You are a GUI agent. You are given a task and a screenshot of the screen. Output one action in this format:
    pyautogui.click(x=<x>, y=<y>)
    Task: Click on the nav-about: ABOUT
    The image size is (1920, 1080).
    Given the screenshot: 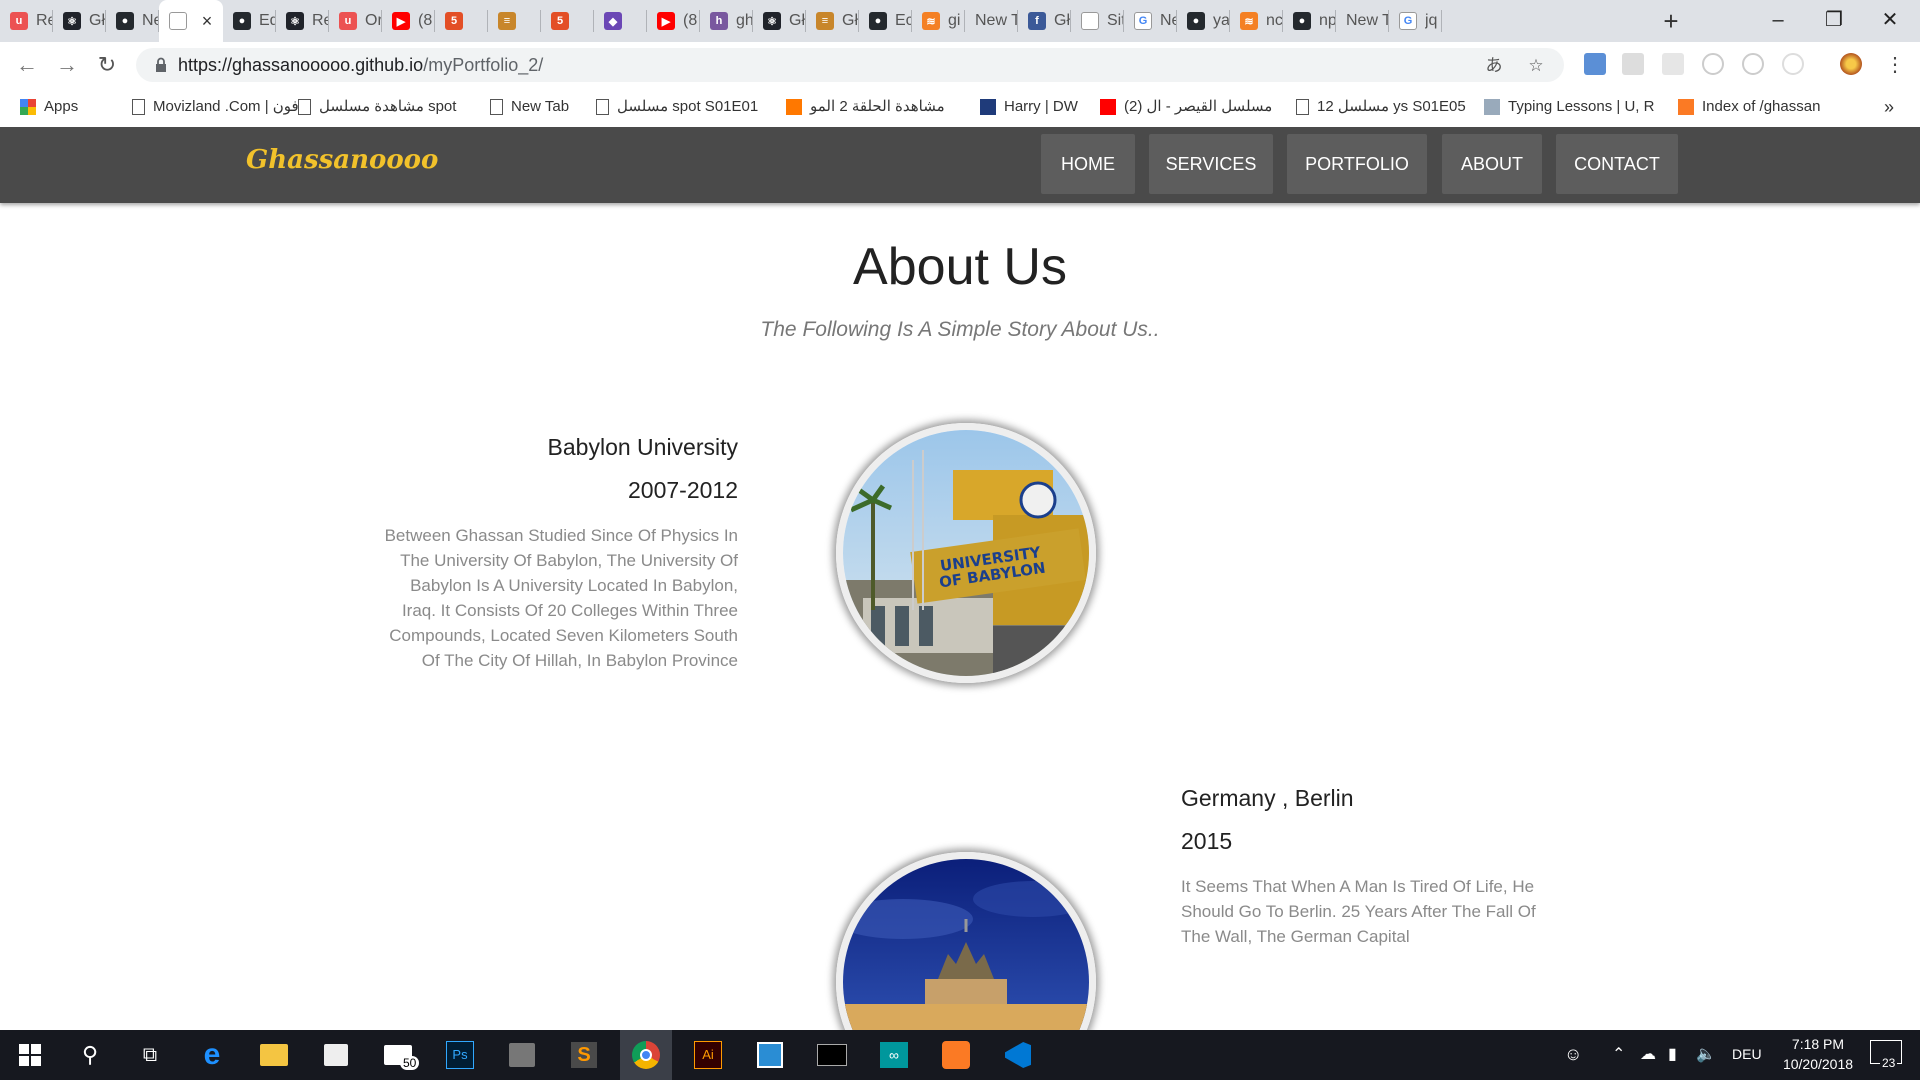 What is the action you would take?
    pyautogui.click(x=1492, y=164)
    